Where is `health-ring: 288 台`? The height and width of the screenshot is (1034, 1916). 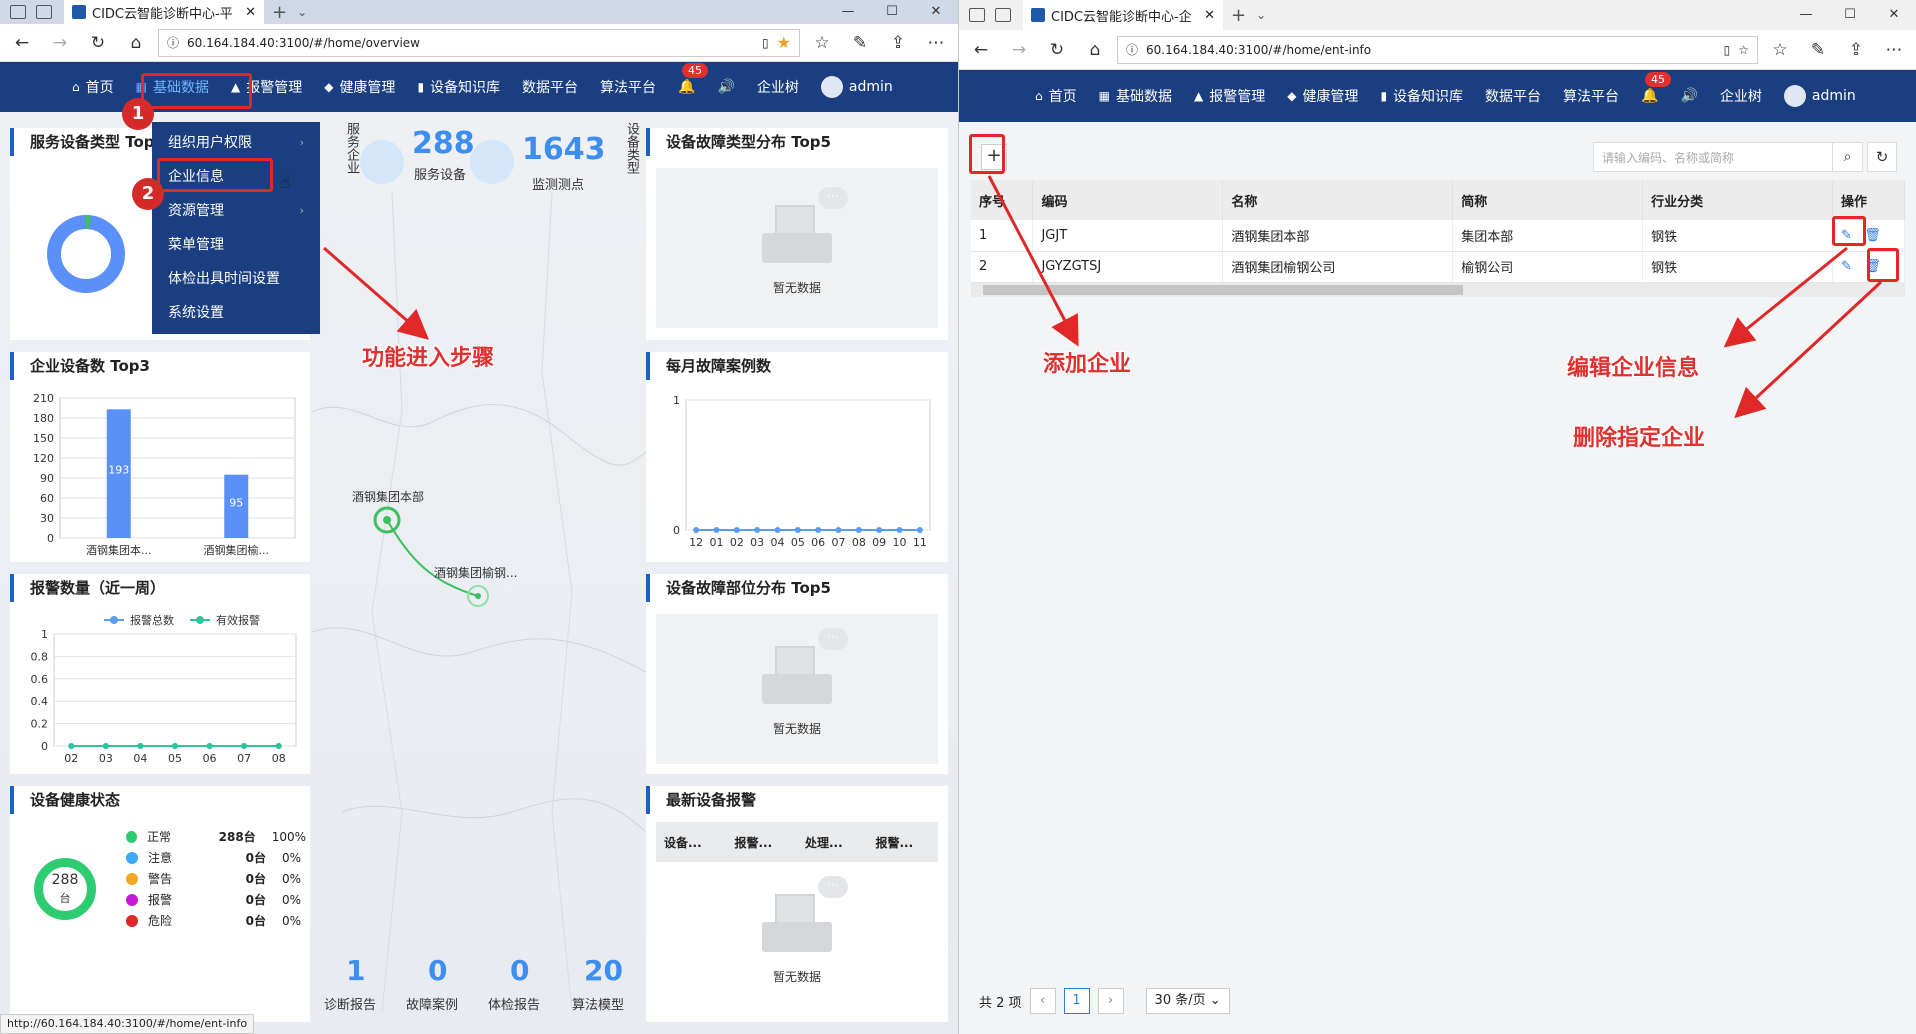
health-ring: 288 台 is located at coordinates (65, 889).